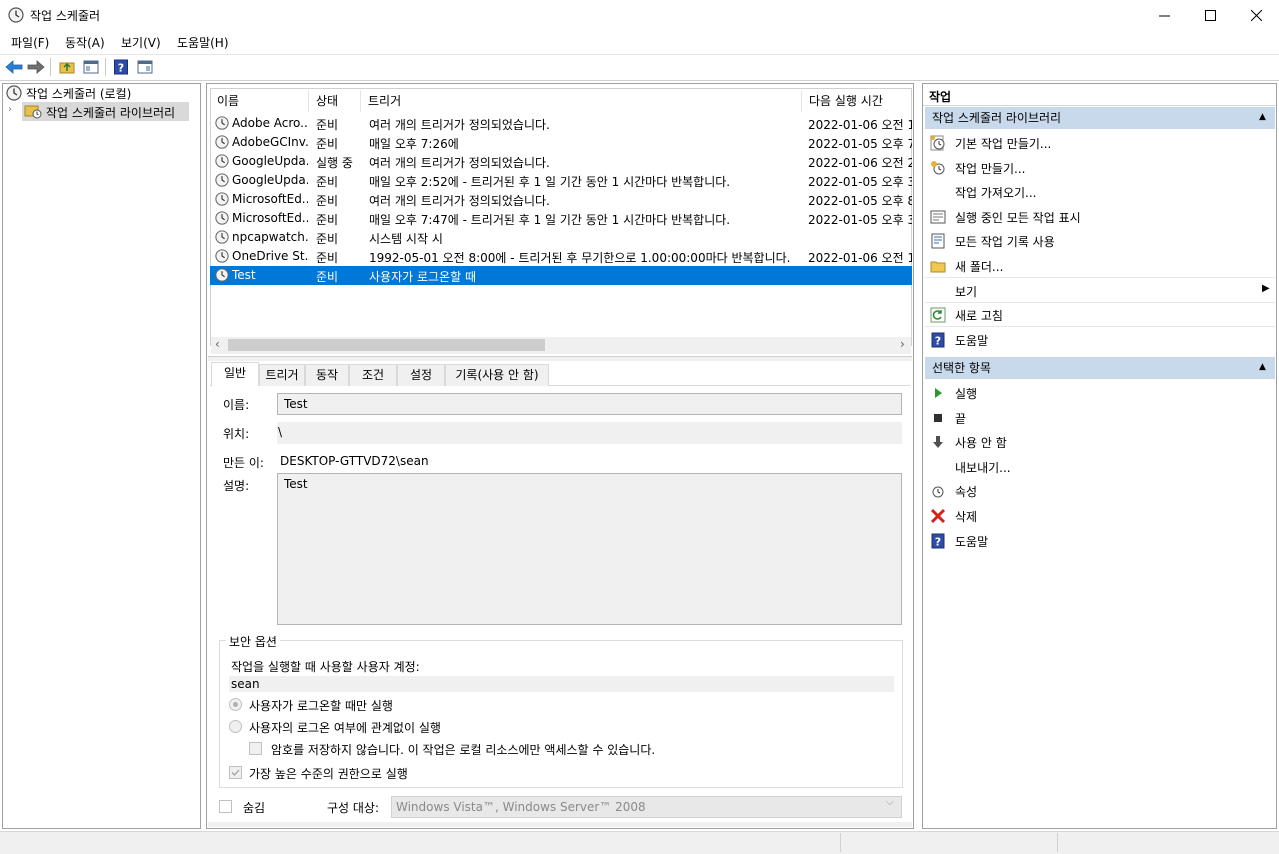  I want to click on minimize-button, so click(1164, 15).